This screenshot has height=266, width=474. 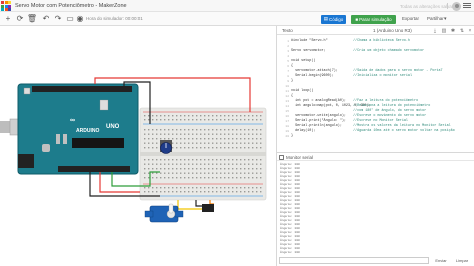 What do you see at coordinates (80, 19) in the screenshot?
I see `eye-icon: ◉` at bounding box center [80, 19].